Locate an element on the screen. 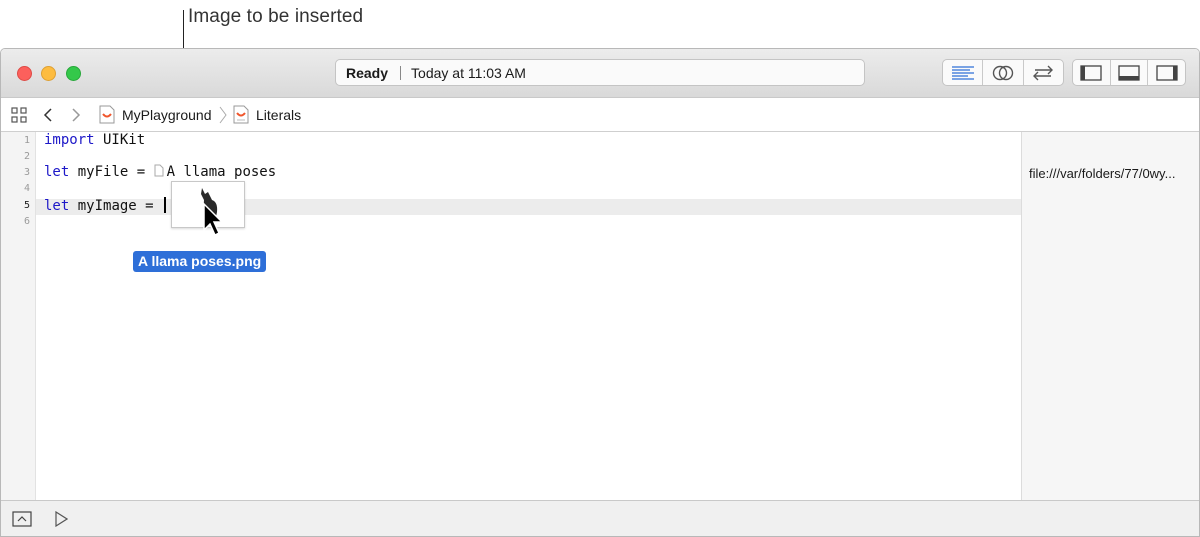  breadcrumb-page: Literals is located at coordinates (267, 114).